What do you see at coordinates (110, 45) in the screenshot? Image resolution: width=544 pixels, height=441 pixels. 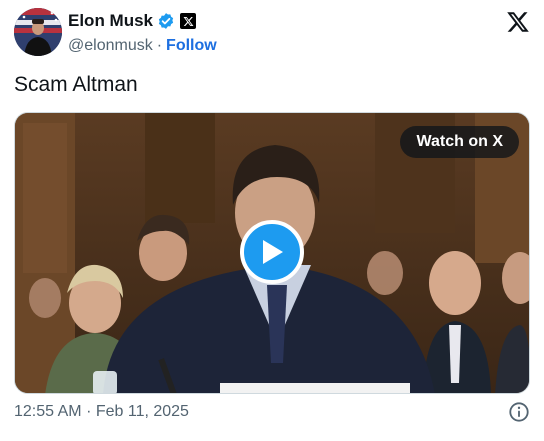 I see `handle: @elonmusk` at bounding box center [110, 45].